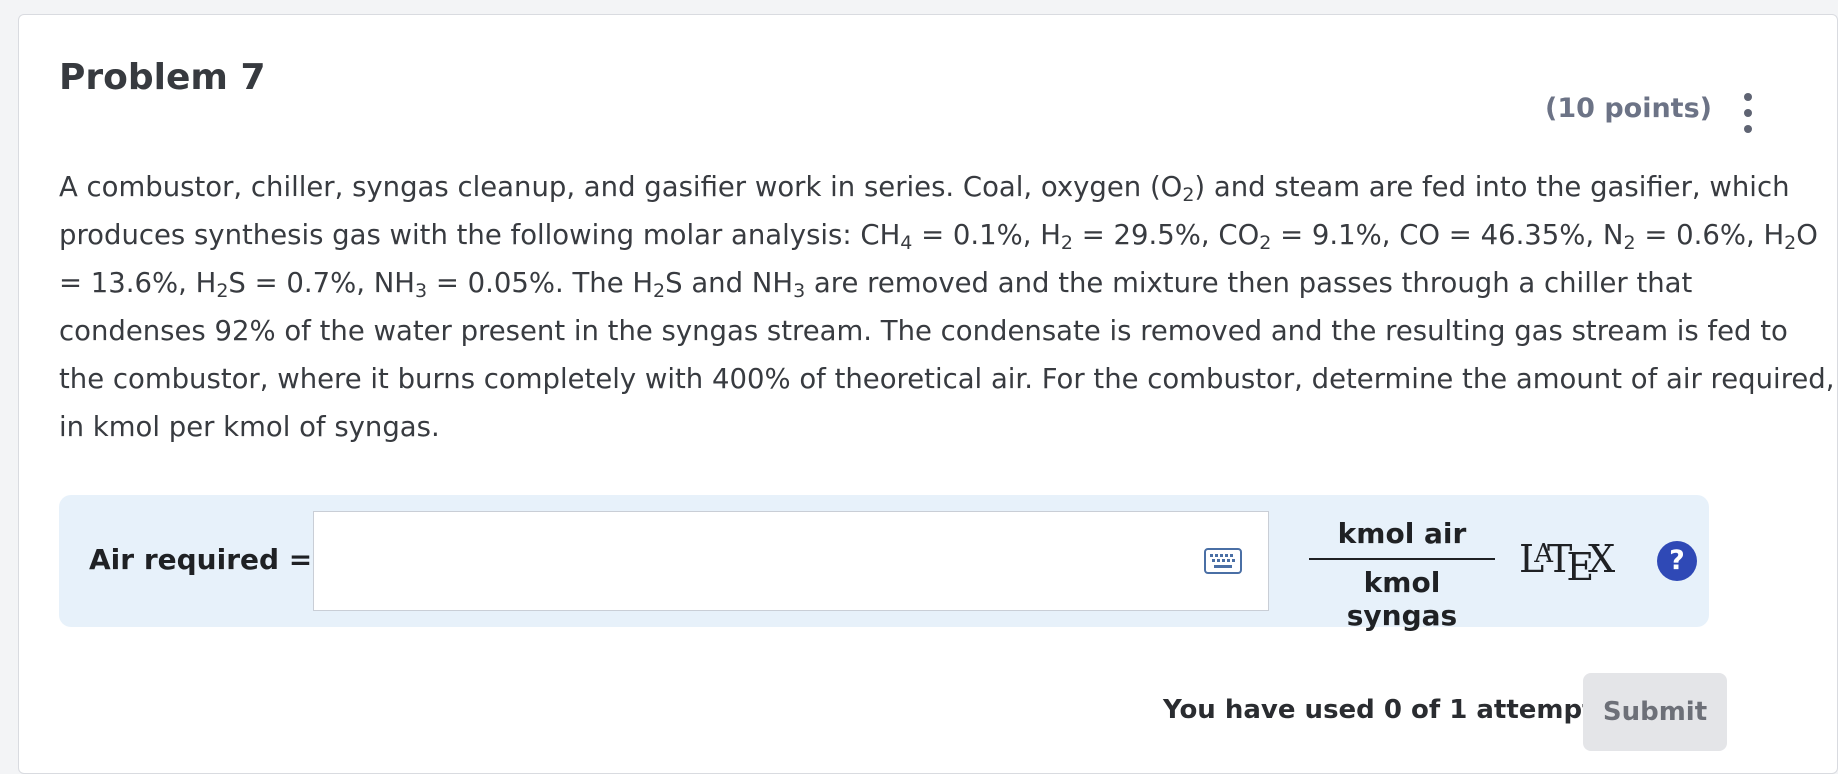 This screenshot has height=774, width=1838. I want to click on submit-button: Submit, so click(1655, 712).